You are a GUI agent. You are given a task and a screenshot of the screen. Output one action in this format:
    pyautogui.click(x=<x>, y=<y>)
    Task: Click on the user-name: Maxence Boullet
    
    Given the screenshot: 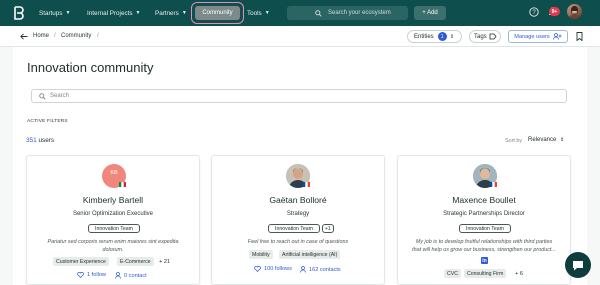 What is the action you would take?
    pyautogui.click(x=484, y=200)
    